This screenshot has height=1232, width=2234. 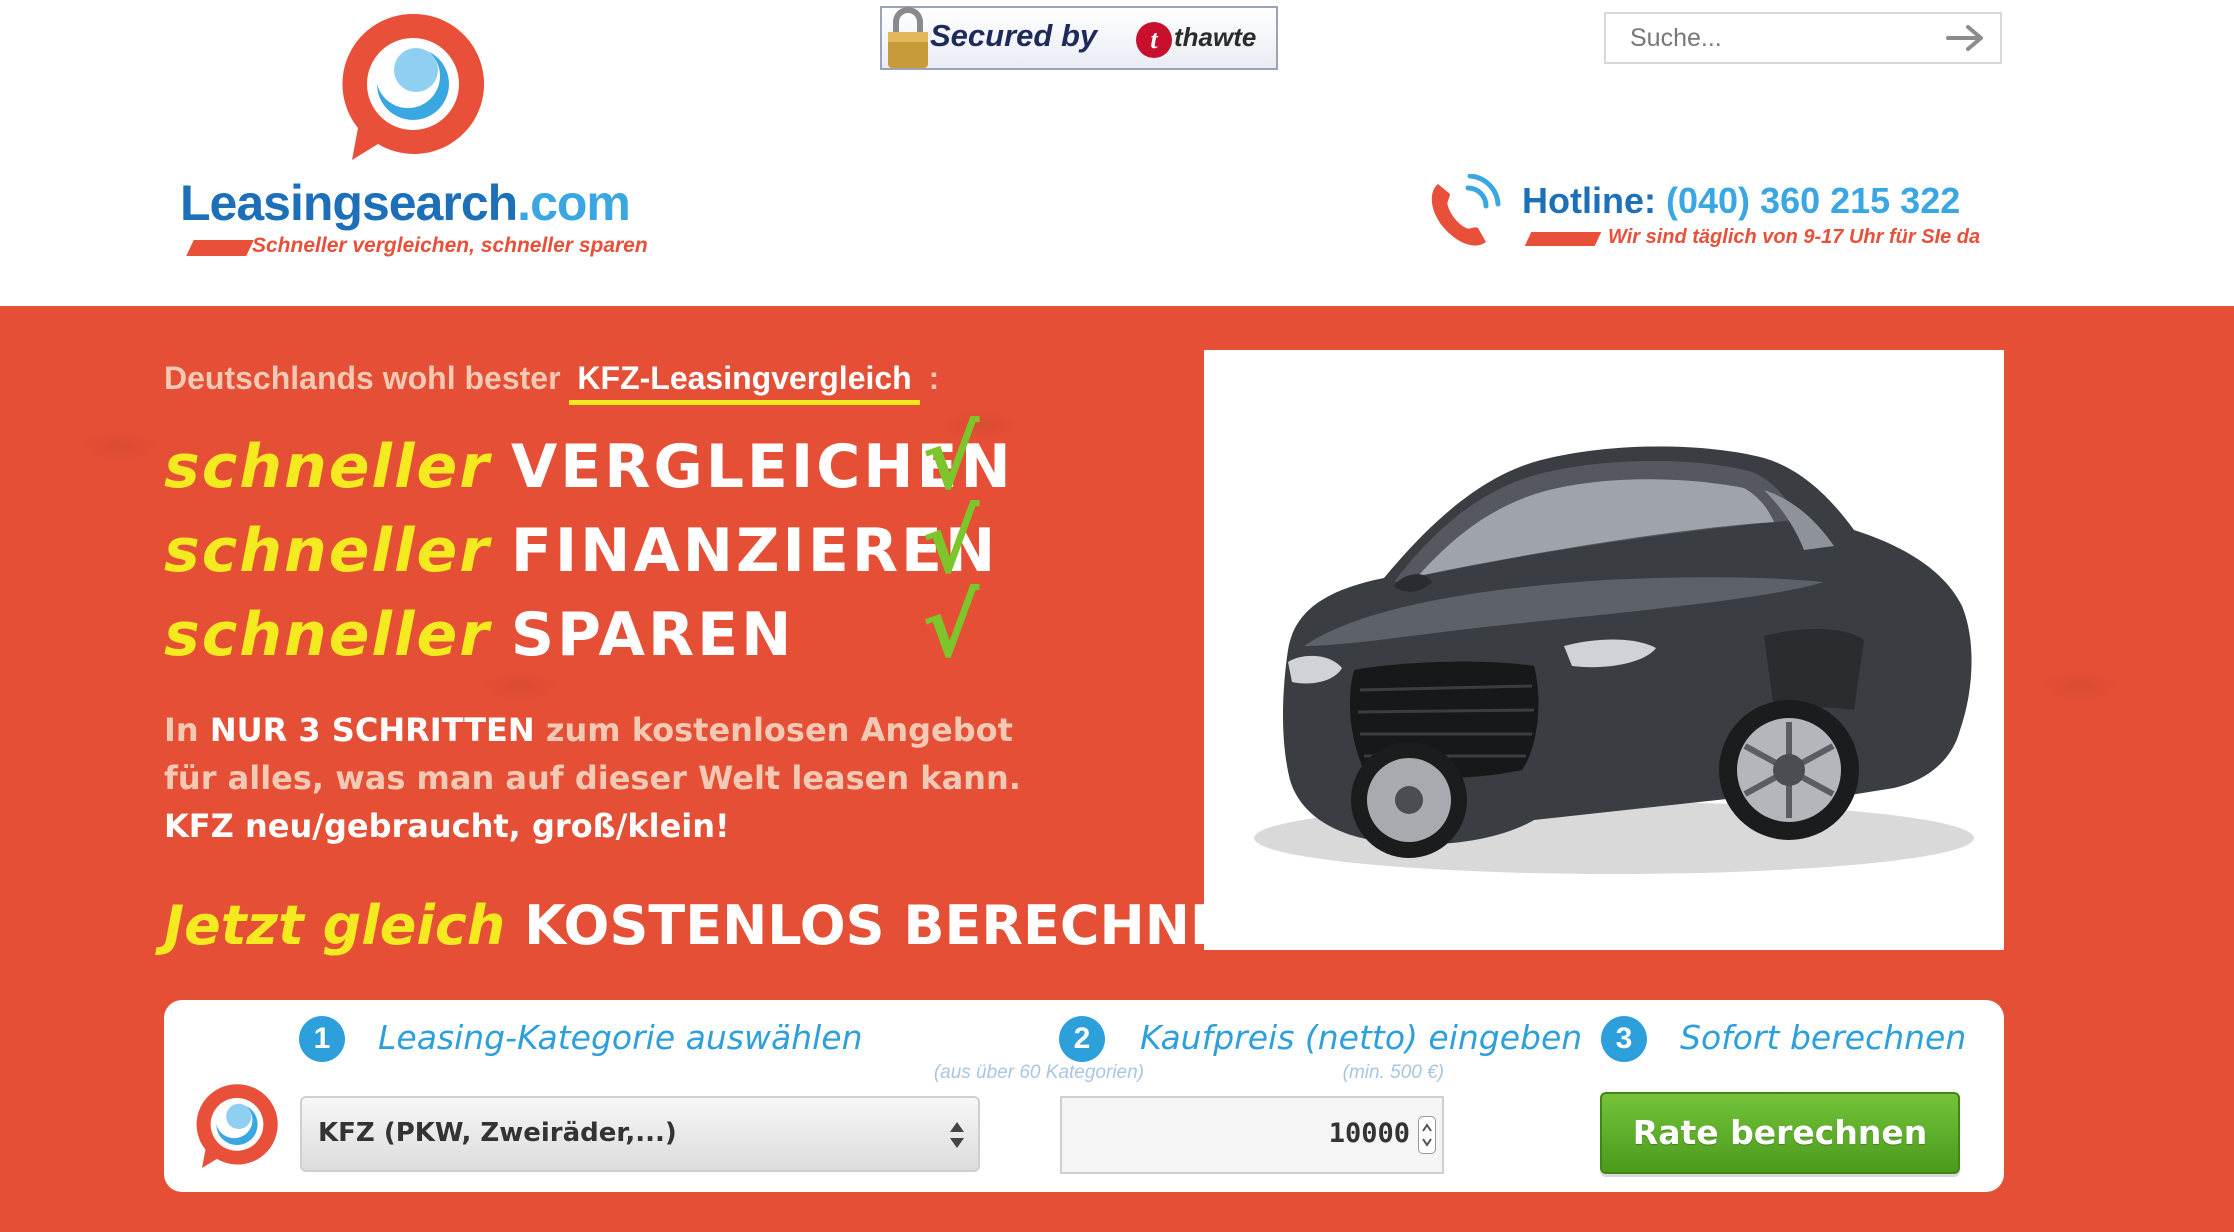 What do you see at coordinates (1624, 1039) in the screenshot?
I see `step-3-badge: 3` at bounding box center [1624, 1039].